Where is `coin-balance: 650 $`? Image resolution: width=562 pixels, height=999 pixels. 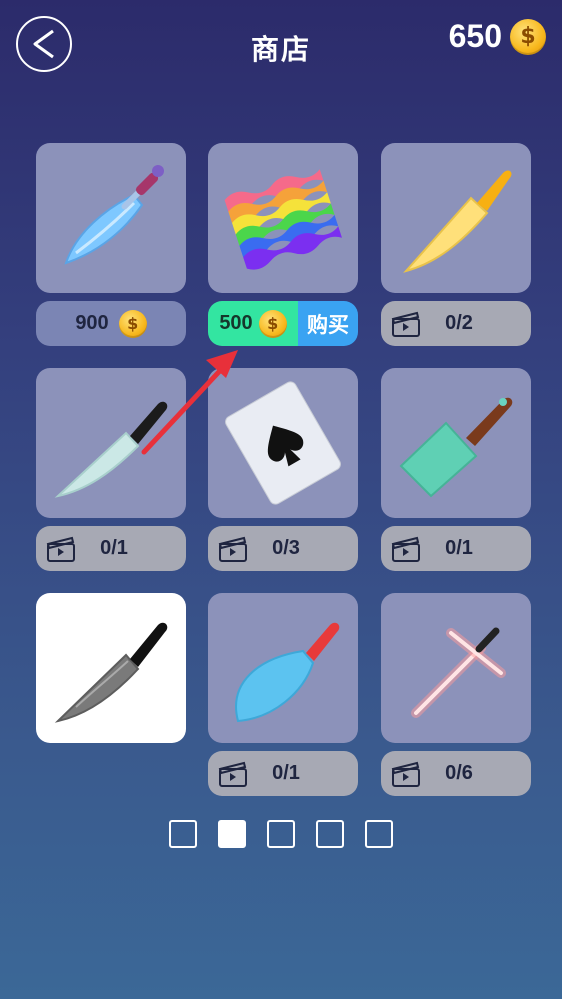
coin-balance: 650 $ is located at coordinates (497, 36).